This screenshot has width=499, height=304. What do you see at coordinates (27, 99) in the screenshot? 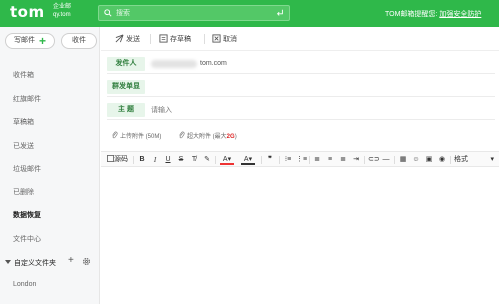
I see `sidebar-item-flagged: 红旗邮件` at bounding box center [27, 99].